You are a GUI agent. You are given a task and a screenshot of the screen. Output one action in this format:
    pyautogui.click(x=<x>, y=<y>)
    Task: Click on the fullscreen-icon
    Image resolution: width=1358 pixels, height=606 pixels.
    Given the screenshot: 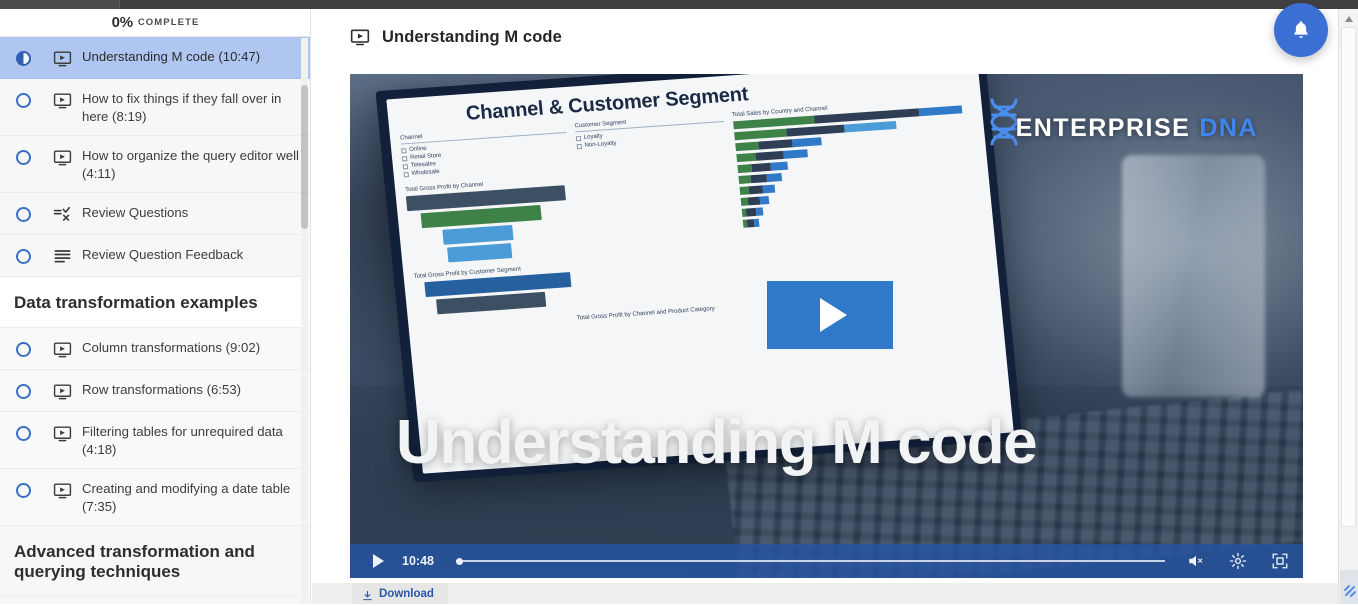 What is the action you would take?
    pyautogui.click(x=1280, y=561)
    